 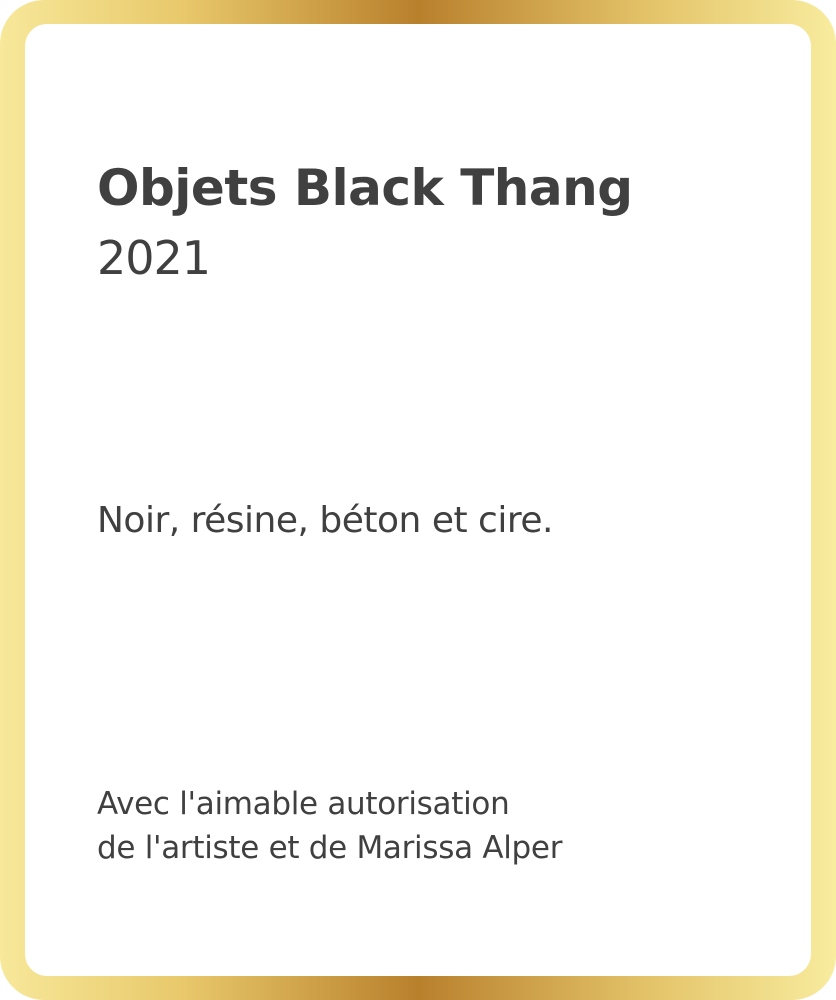 I want to click on artwork-title: Objets Black Thang, so click(x=365, y=188).